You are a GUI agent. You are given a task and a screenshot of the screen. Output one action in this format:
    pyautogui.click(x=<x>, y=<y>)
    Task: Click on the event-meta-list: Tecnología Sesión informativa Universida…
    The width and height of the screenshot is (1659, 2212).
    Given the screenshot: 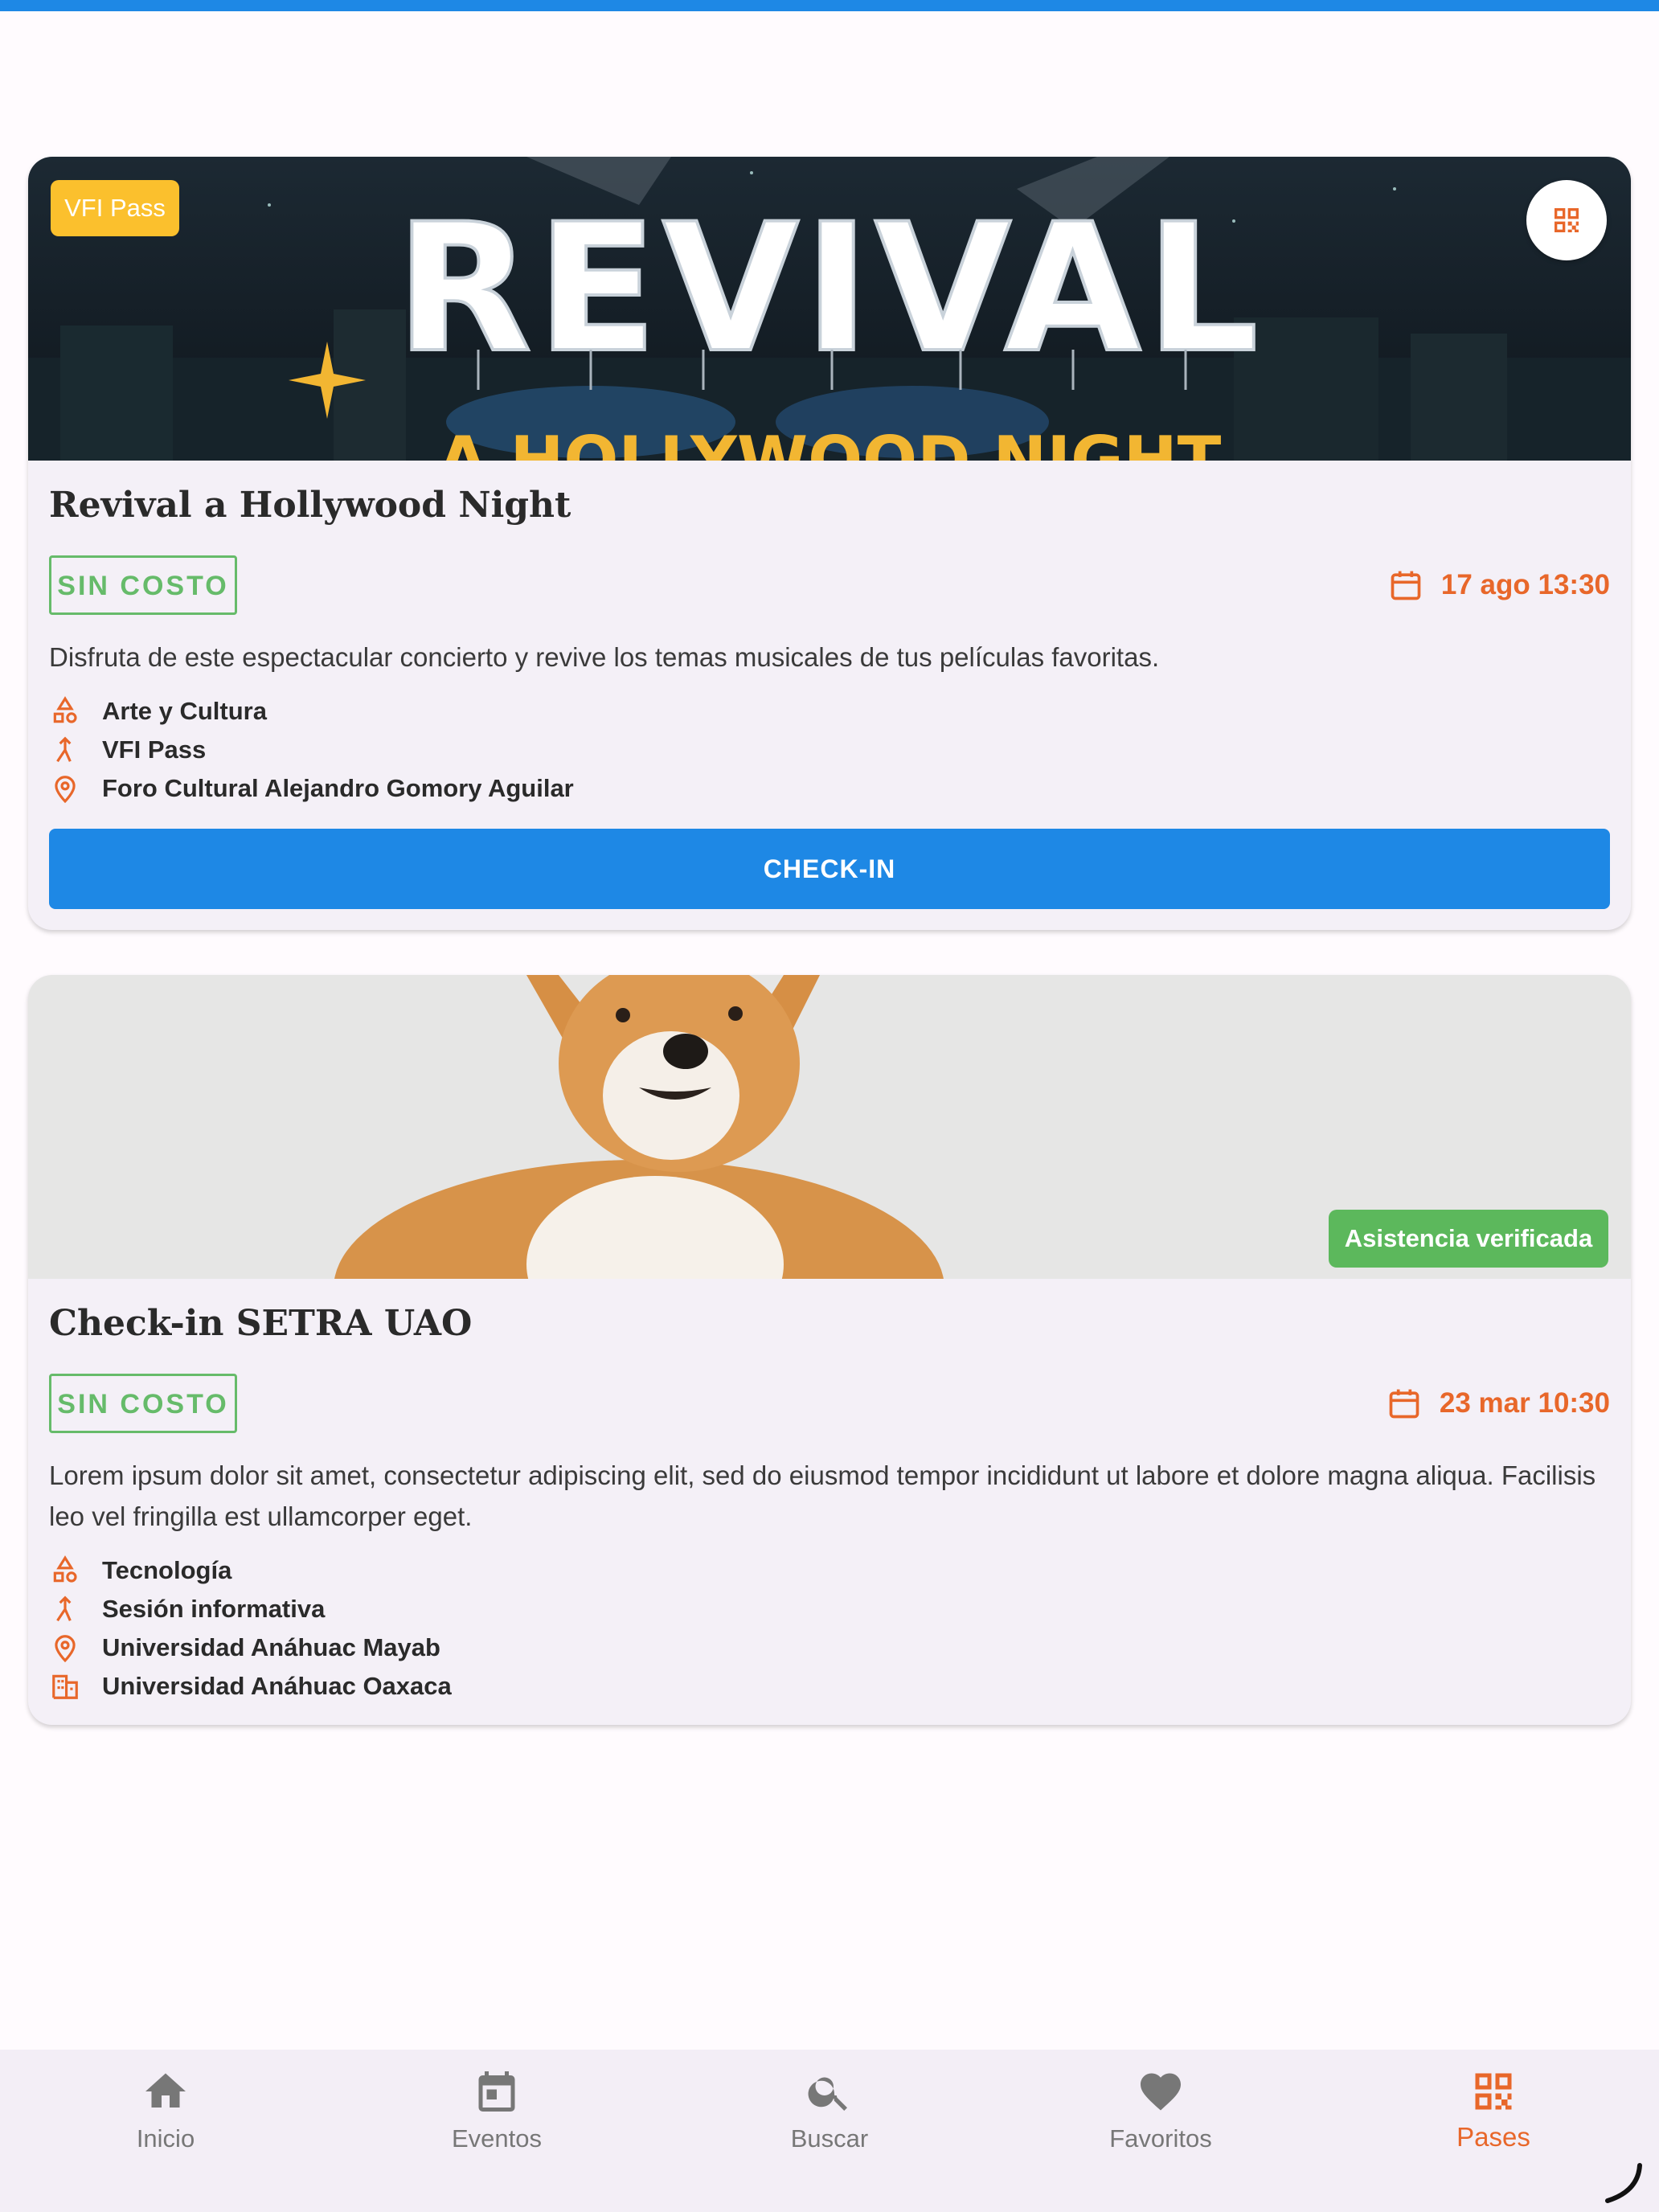 What is the action you would take?
    pyautogui.click(x=250, y=1628)
    